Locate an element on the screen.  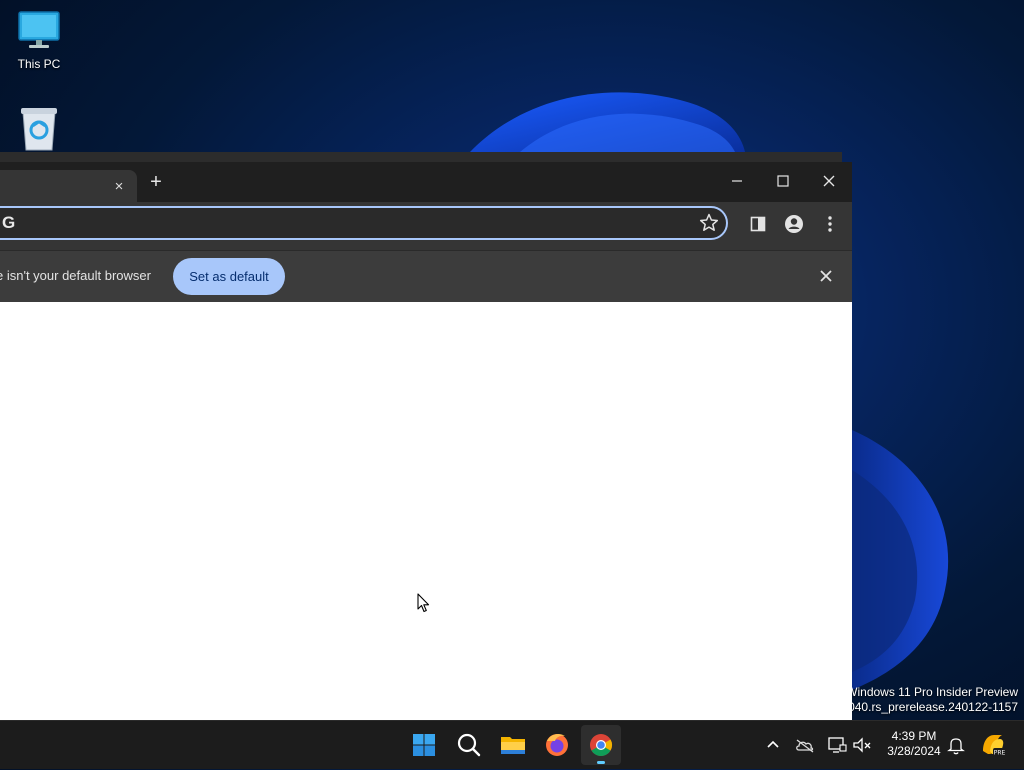
show-hidden-icons-button is located at coordinates (773, 745).